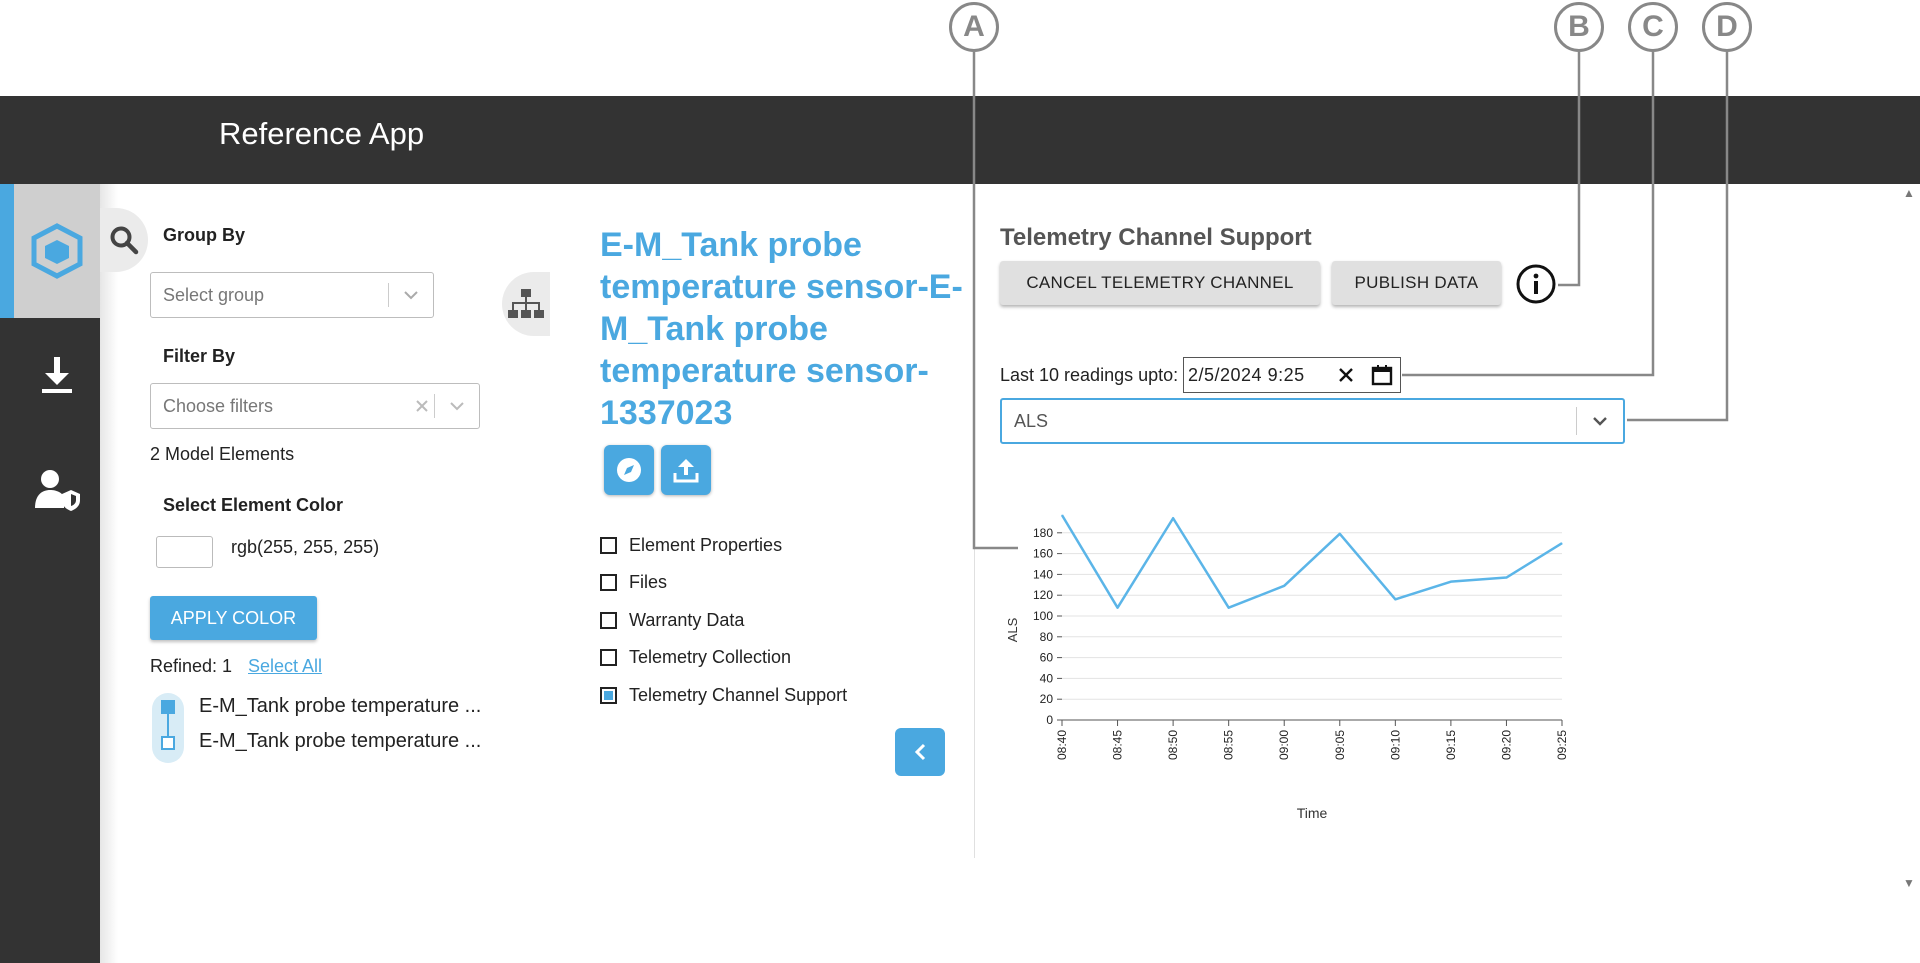 Image resolution: width=1920 pixels, height=963 pixels. Describe the element at coordinates (1653, 27) in the screenshot. I see `callout-c: C` at that location.